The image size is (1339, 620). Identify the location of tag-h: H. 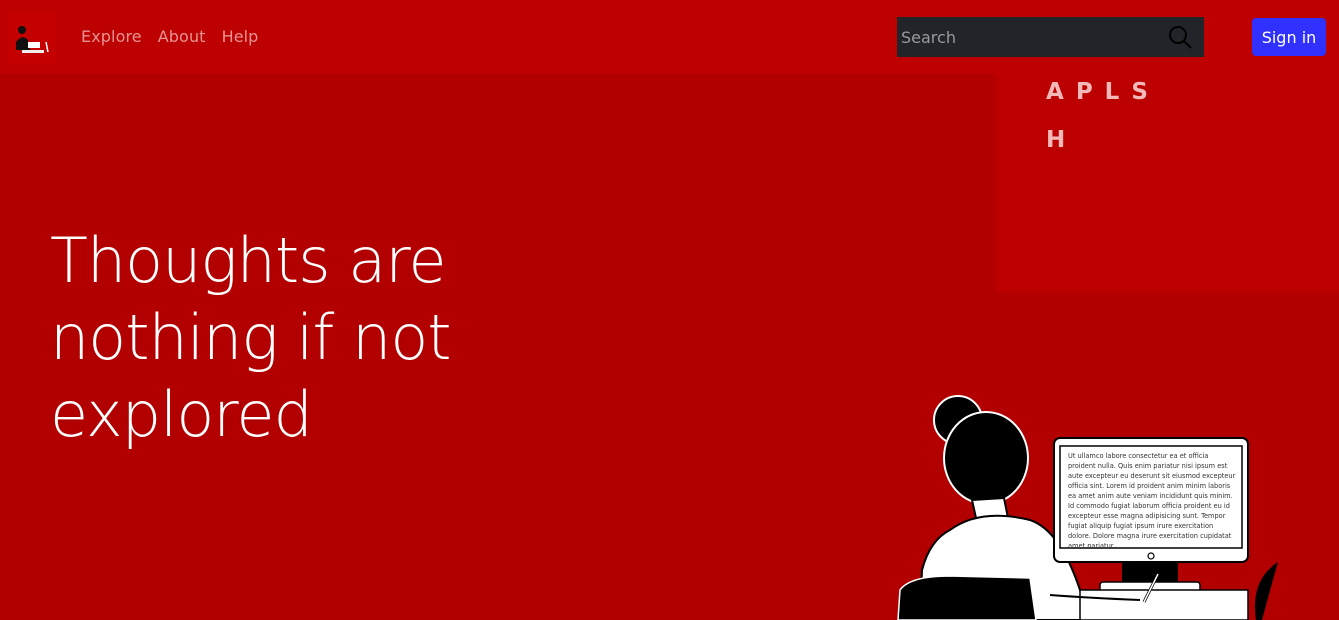
(1056, 140).